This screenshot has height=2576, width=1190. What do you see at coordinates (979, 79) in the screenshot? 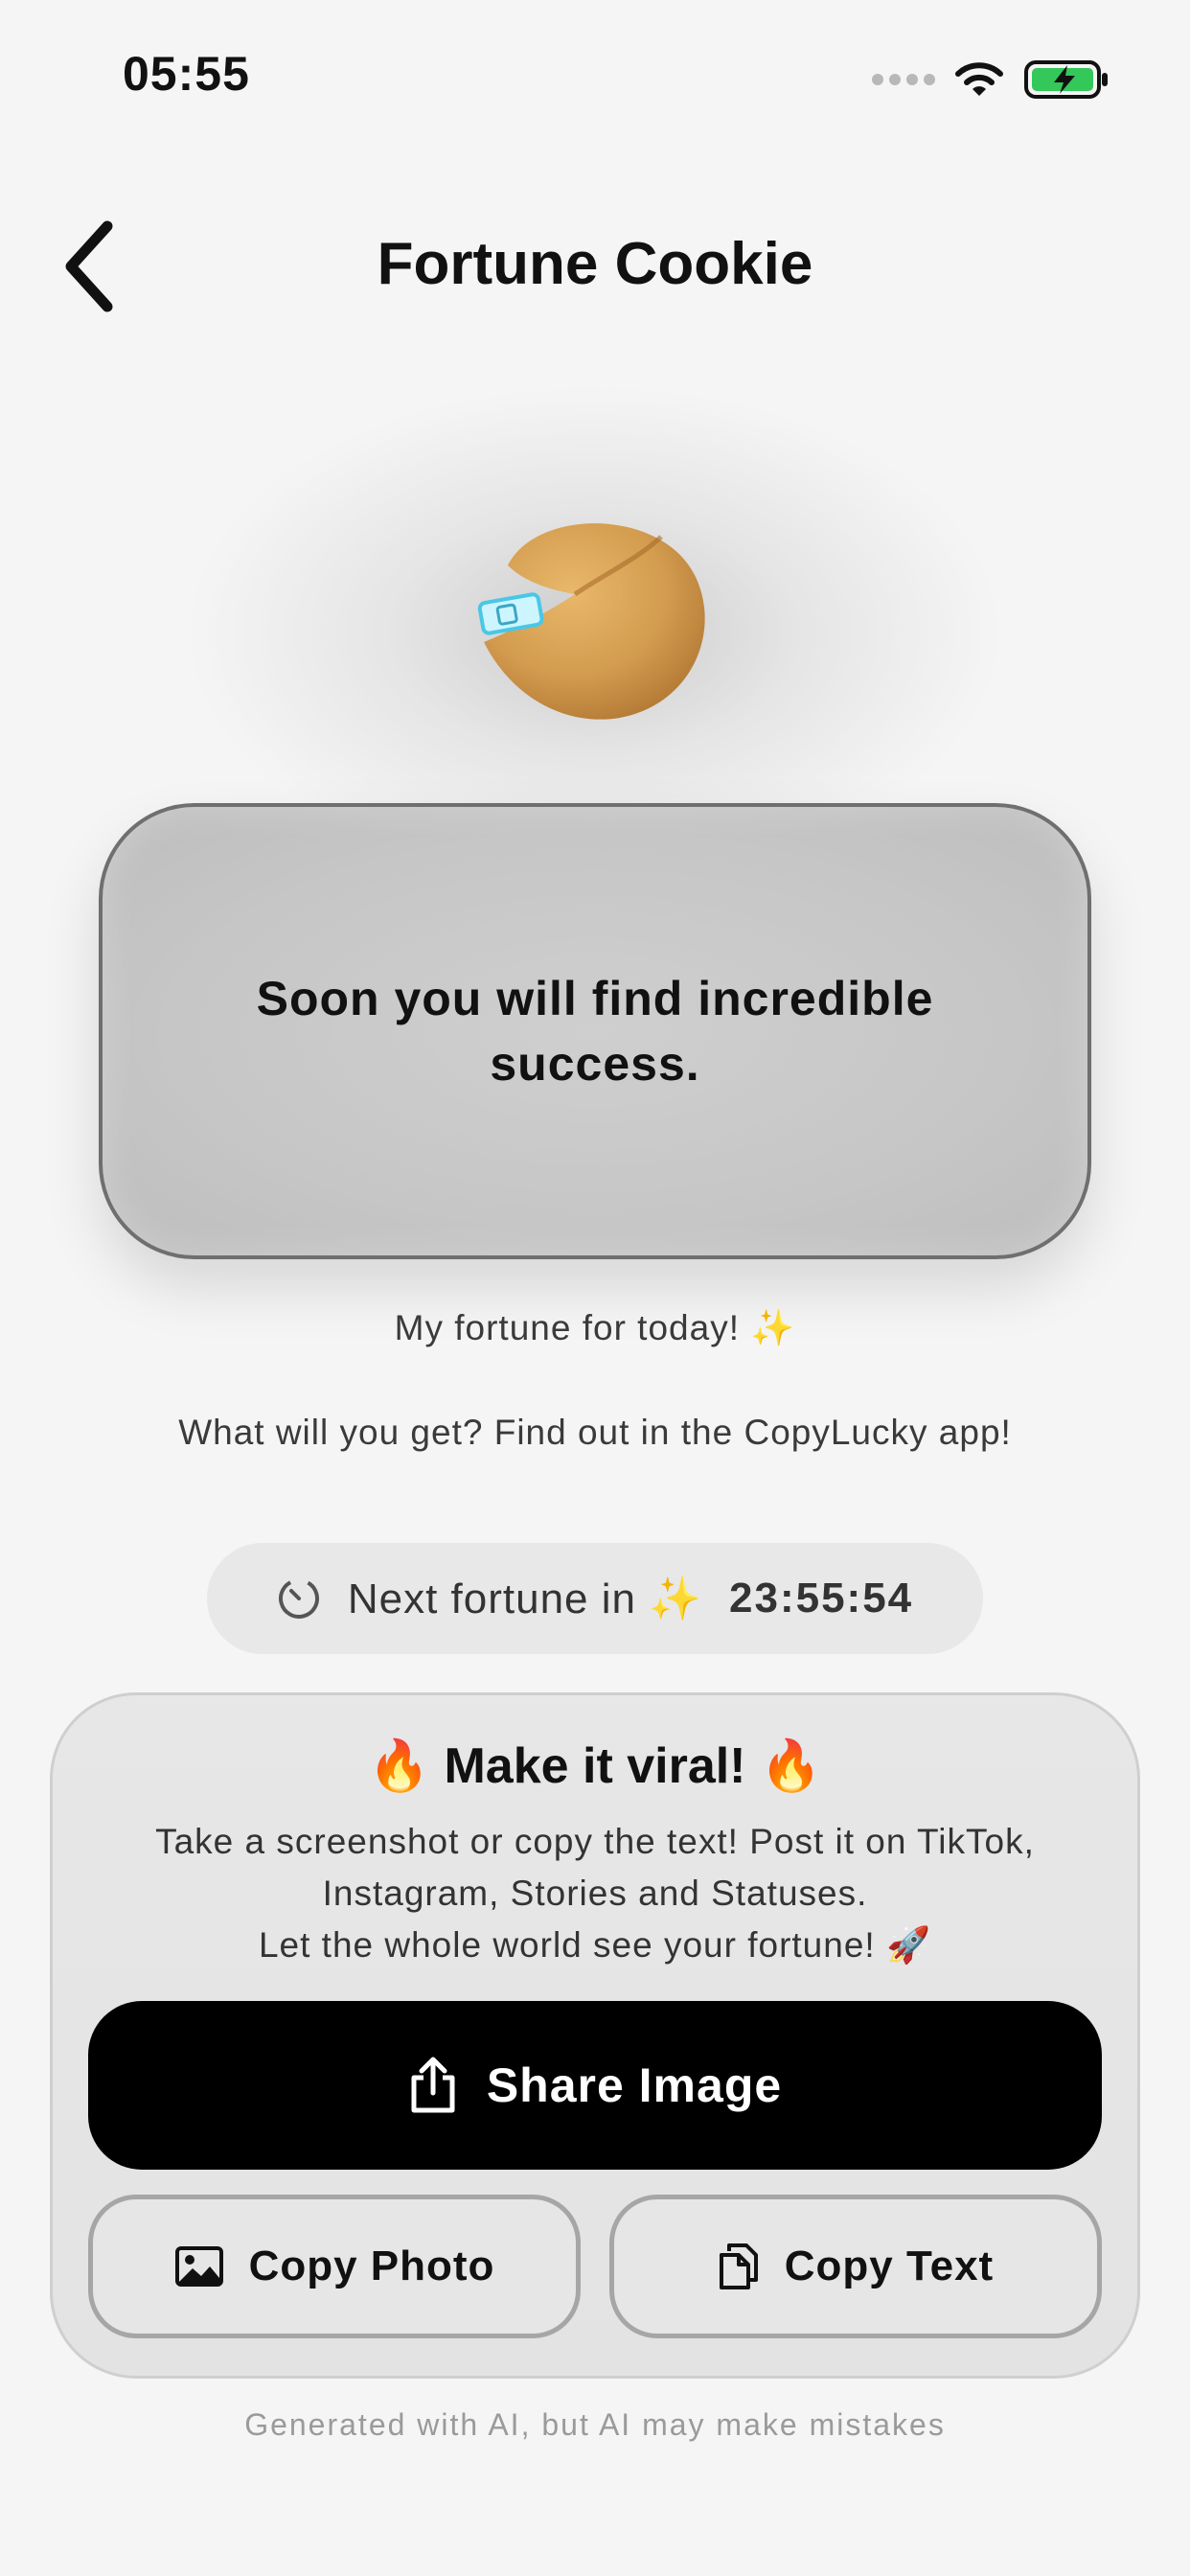
I see `wifi-icon` at bounding box center [979, 79].